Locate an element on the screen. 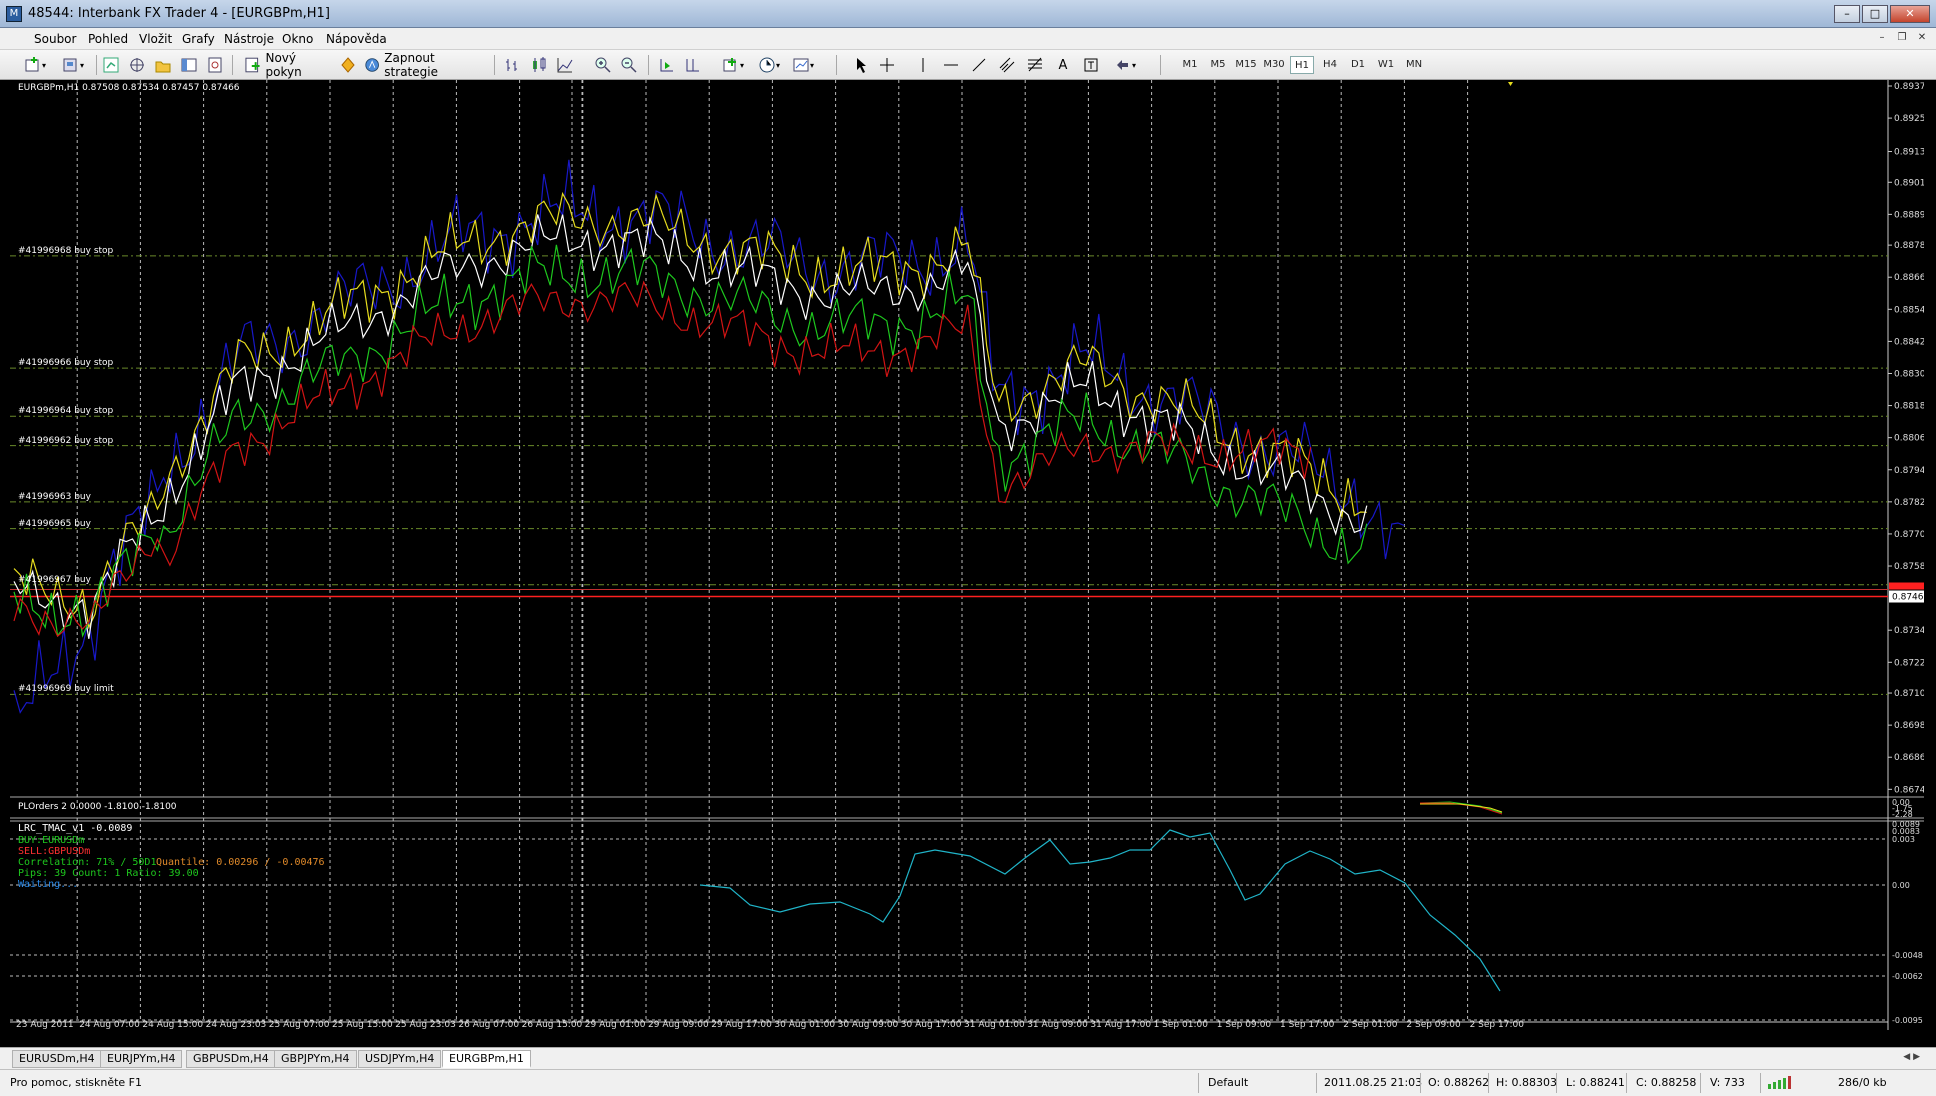 The height and width of the screenshot is (1096, 1936). order-label: #41996964 buy stop is located at coordinates (65, 411).